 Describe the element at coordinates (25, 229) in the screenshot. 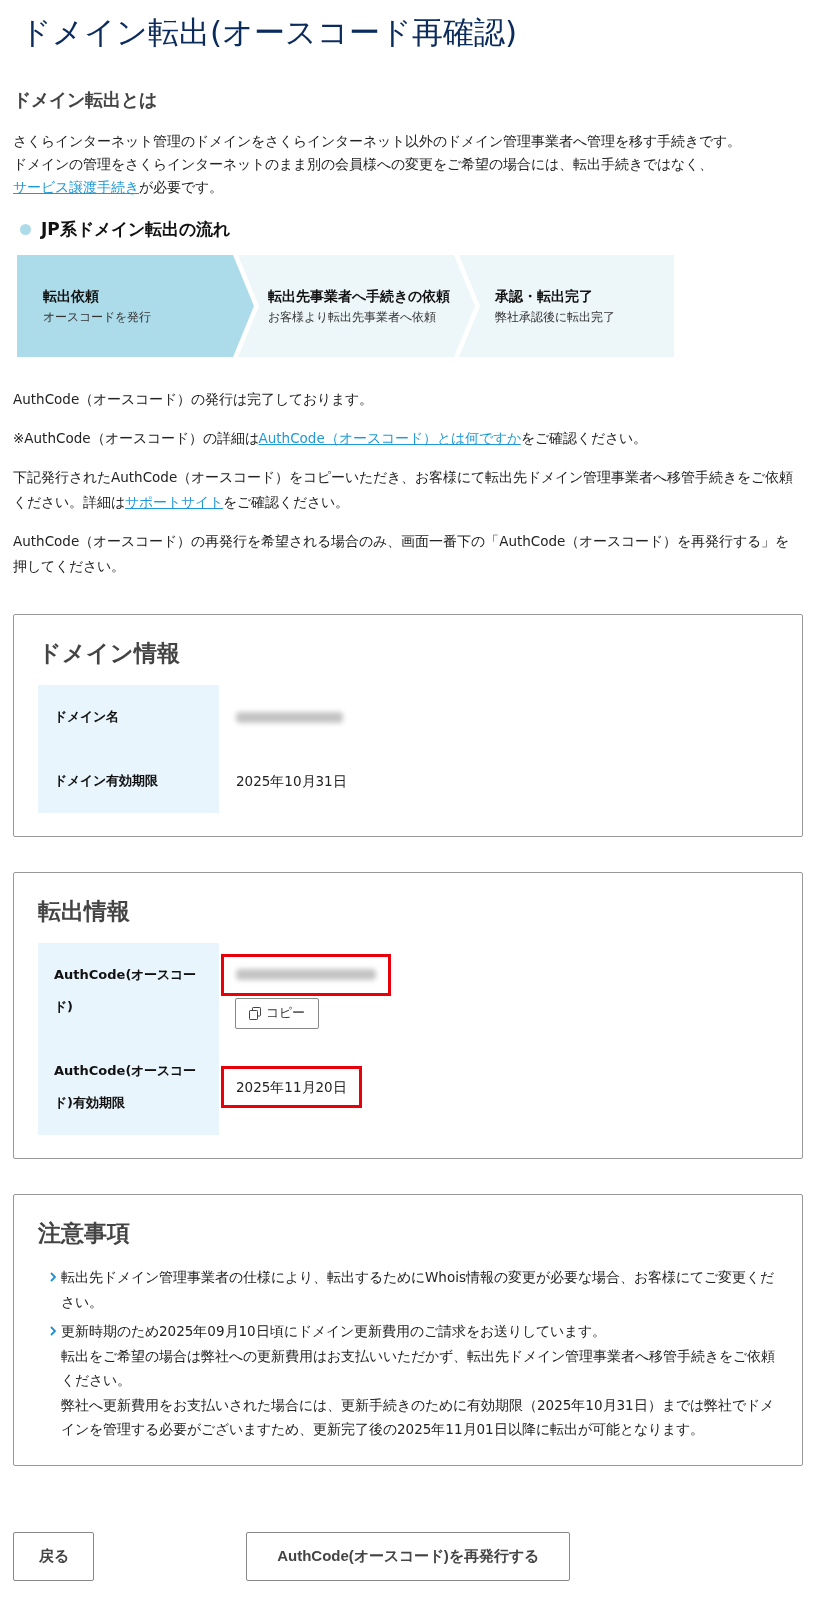

I see `bullet-dot-icon` at that location.